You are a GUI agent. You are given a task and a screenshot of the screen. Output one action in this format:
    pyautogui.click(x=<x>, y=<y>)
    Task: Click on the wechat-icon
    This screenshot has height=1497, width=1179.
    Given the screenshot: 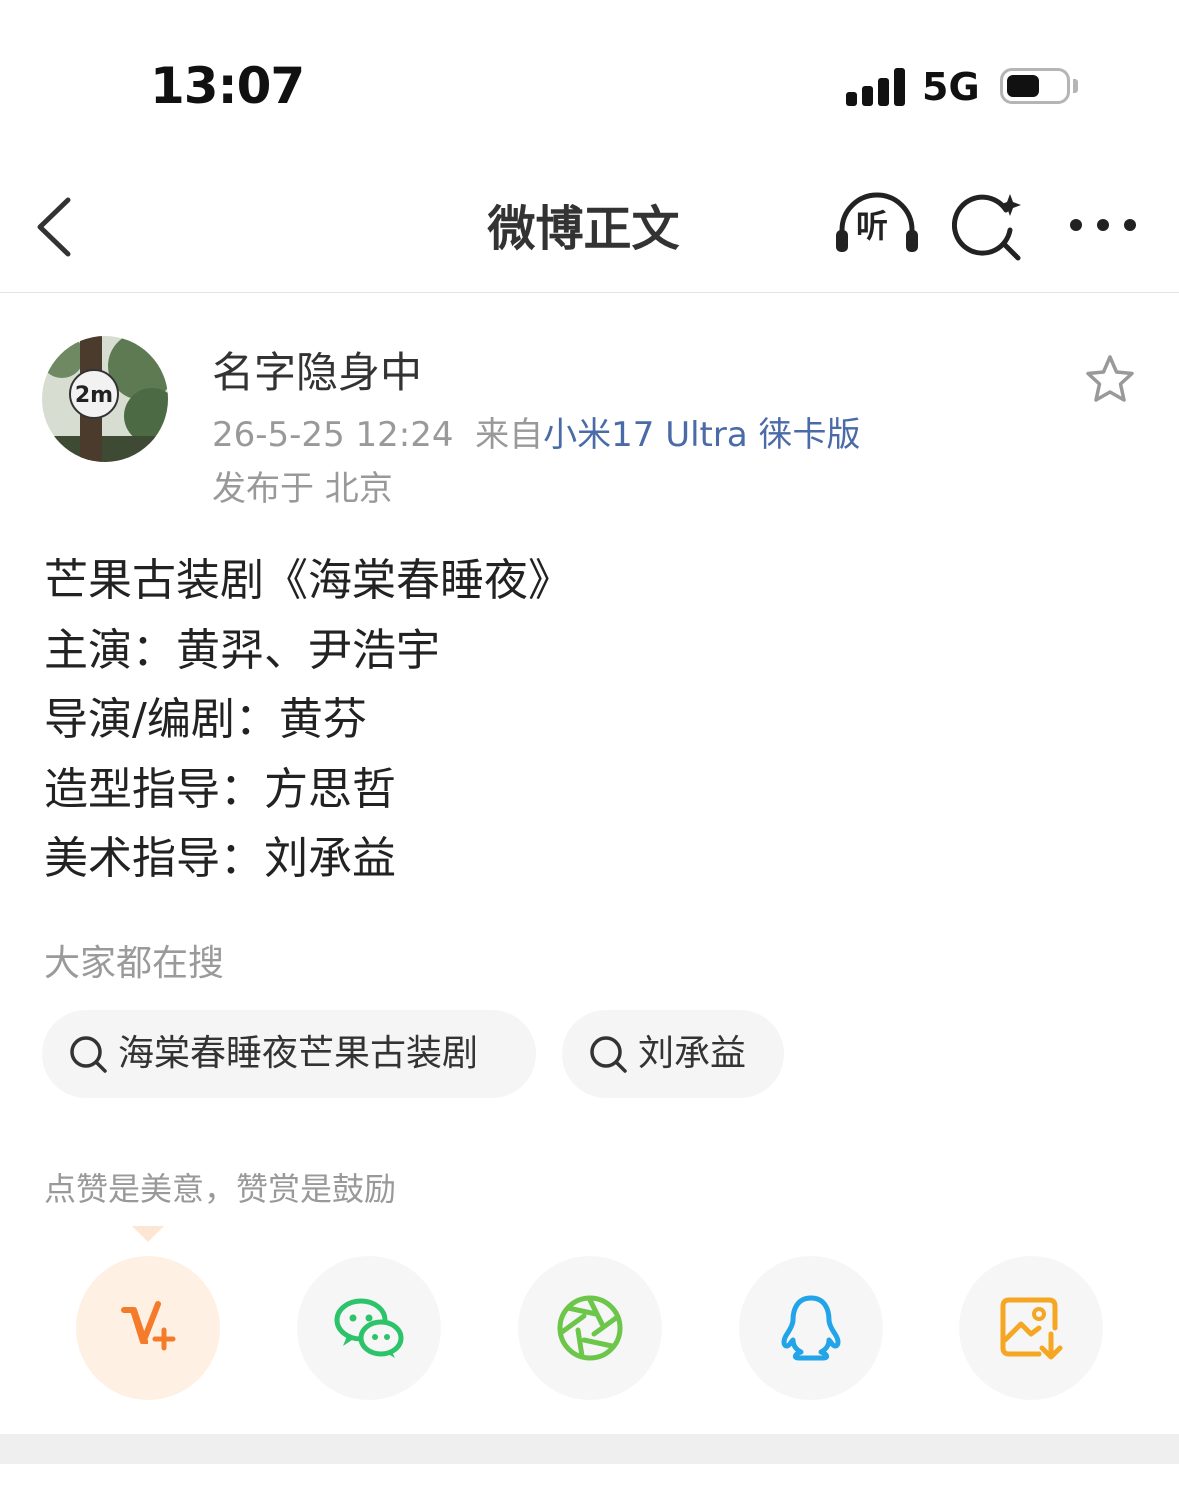 What is the action you would take?
    pyautogui.click(x=369, y=1328)
    